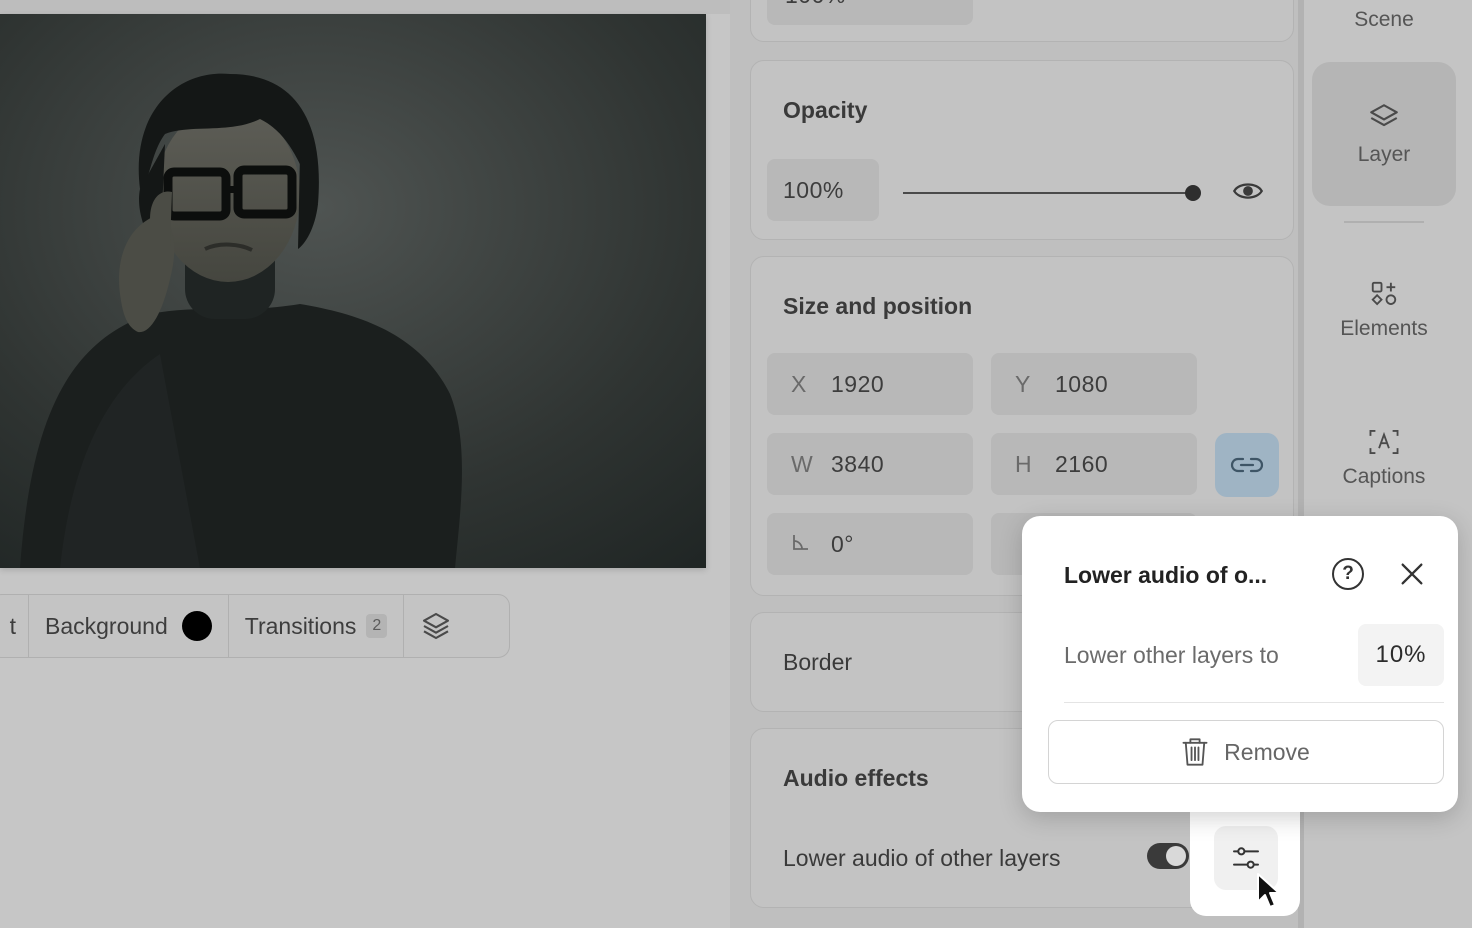 Image resolution: width=1472 pixels, height=928 pixels. I want to click on top-card: 100%, so click(1022, 21).